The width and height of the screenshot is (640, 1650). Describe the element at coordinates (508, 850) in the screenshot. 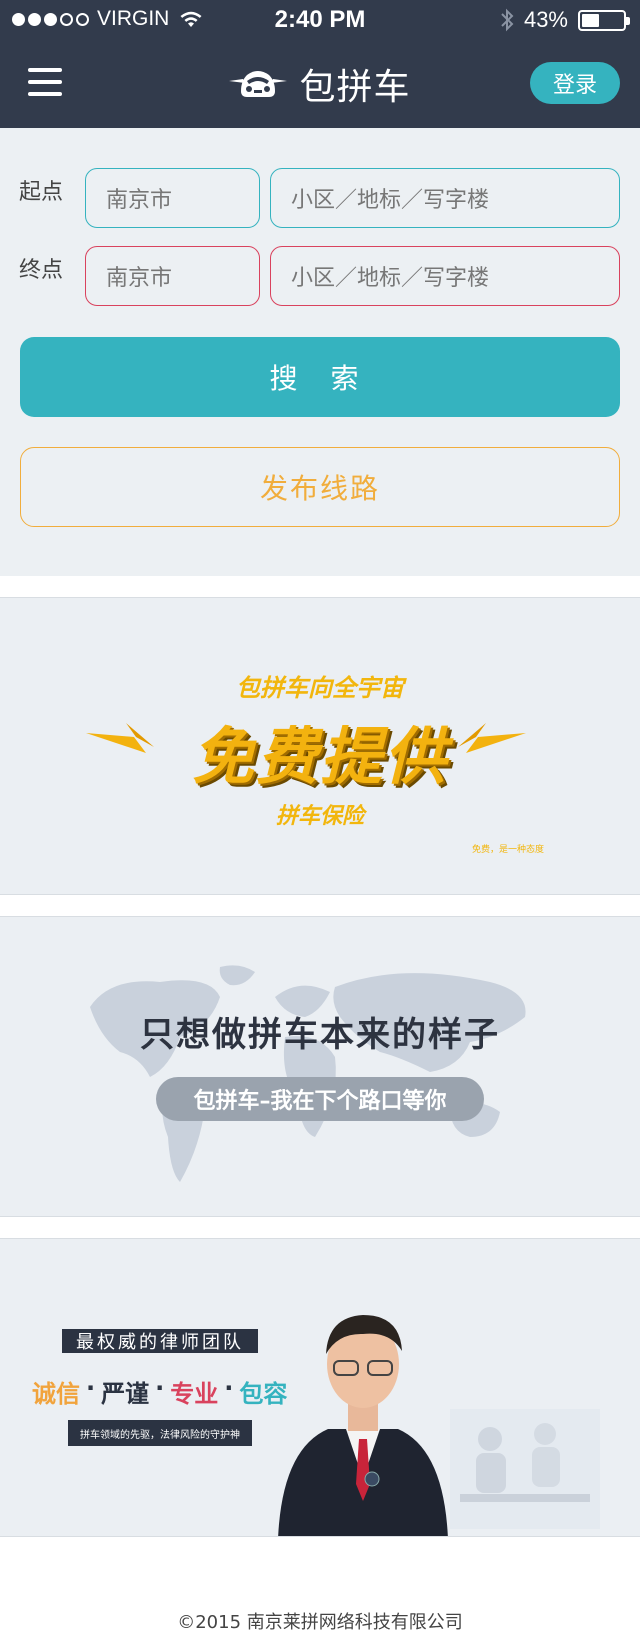

I see `banner-note: 免费，是一种态度` at that location.